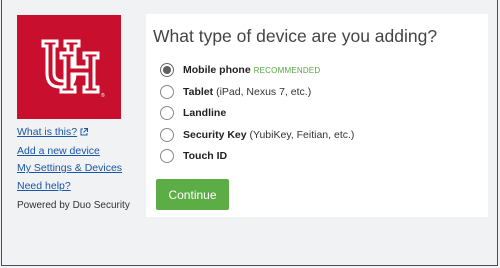 Image resolution: width=500 pixels, height=268 pixels. I want to click on option-title: Landline, so click(205, 113).